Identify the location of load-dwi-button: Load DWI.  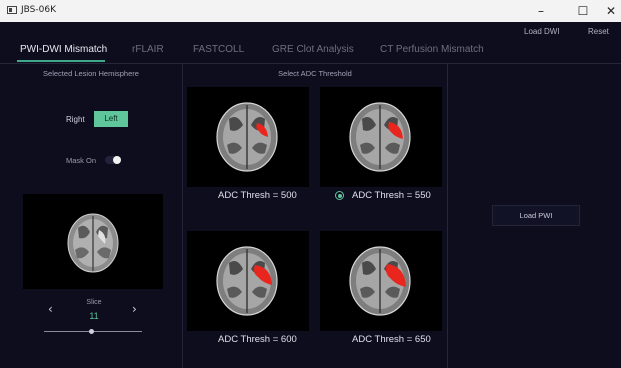
(542, 31).